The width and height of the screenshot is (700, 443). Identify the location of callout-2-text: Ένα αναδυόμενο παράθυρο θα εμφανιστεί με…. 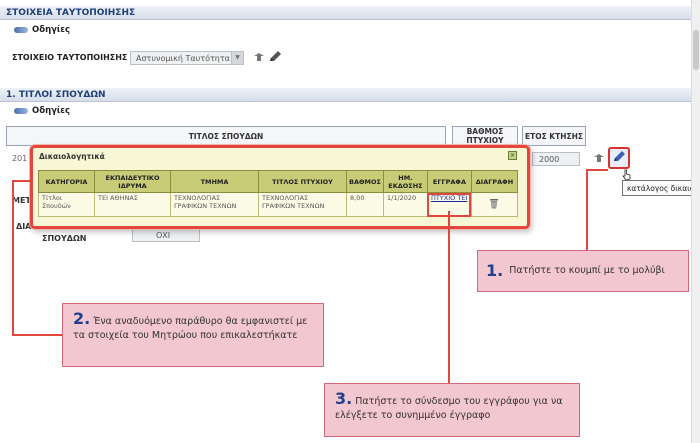
(190, 328).